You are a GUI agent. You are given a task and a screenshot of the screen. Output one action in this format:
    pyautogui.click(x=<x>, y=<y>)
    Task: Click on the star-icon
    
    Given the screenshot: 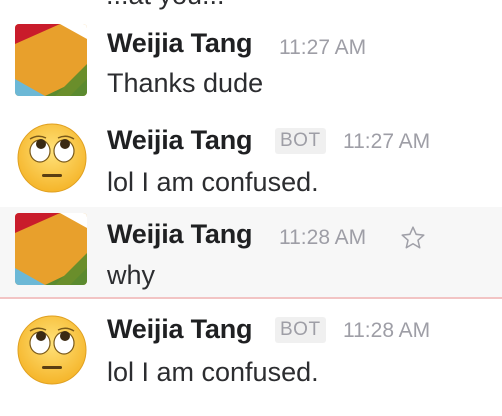 What is the action you would take?
    pyautogui.click(x=413, y=238)
    